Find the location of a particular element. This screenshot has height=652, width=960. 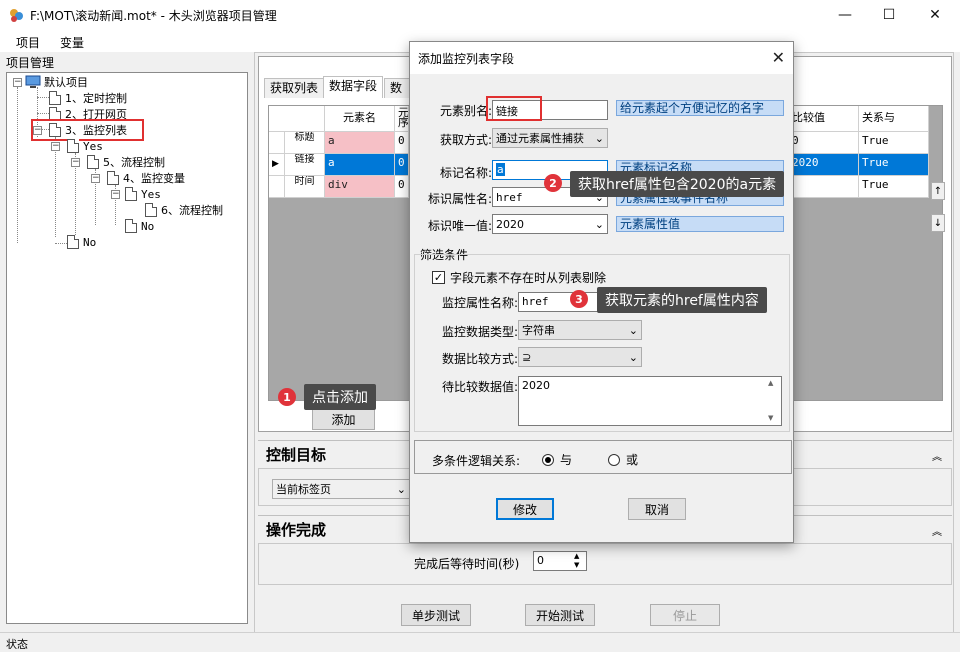

row-label: 标题 is located at coordinates (305, 143).